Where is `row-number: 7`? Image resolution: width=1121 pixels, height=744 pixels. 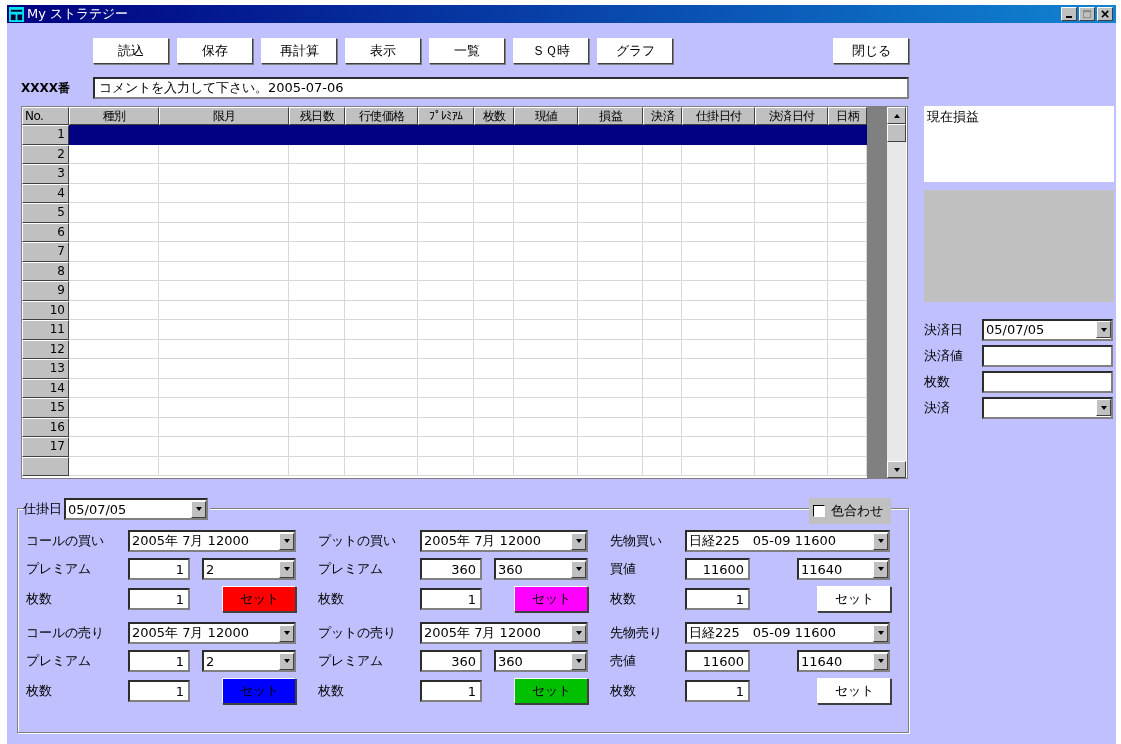 row-number: 7 is located at coordinates (45, 252).